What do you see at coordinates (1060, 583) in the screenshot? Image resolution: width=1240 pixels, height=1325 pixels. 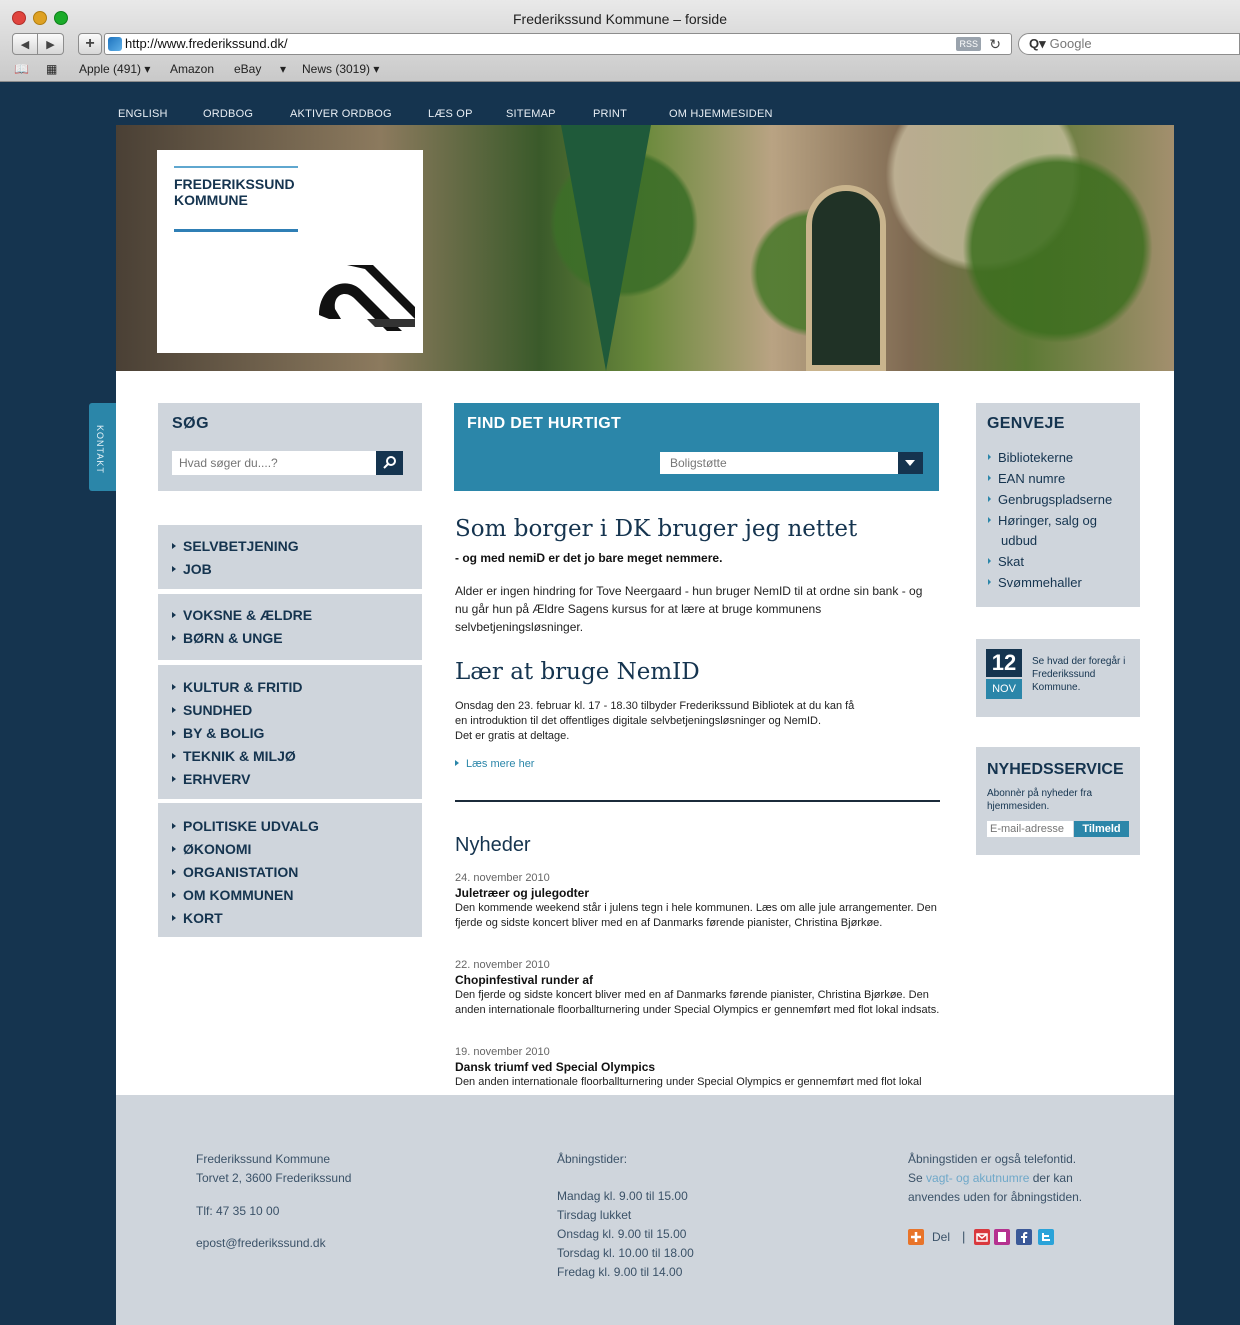 I see `shortcut-svoemmehaller: Svømmehaller` at bounding box center [1060, 583].